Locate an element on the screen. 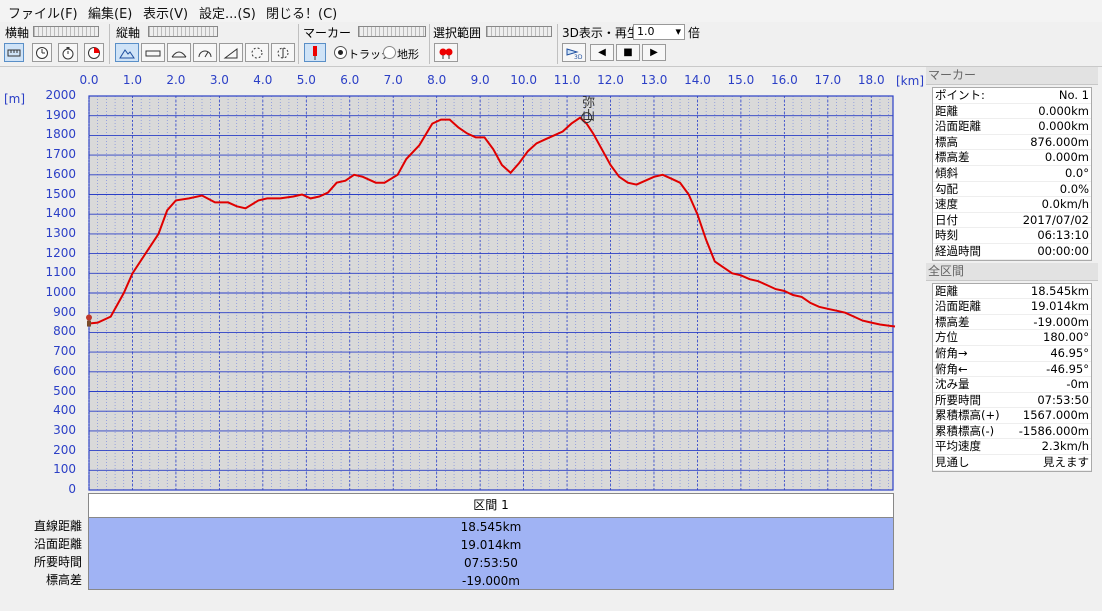 This screenshot has height=611, width=1102. terrain-radio is located at coordinates (389, 52).